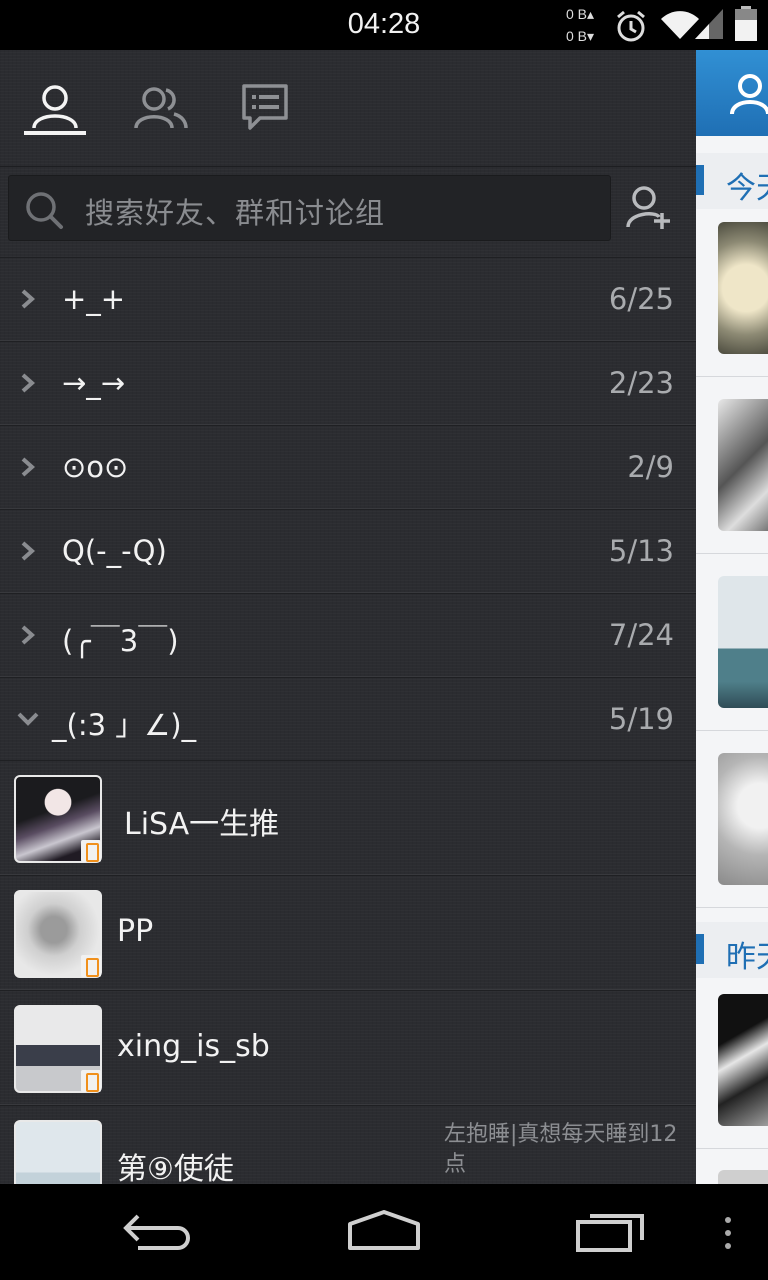 Image resolution: width=768 pixels, height=1280 pixels. What do you see at coordinates (120, 641) in the screenshot?
I see `group-name: (╭￣3￣)` at bounding box center [120, 641].